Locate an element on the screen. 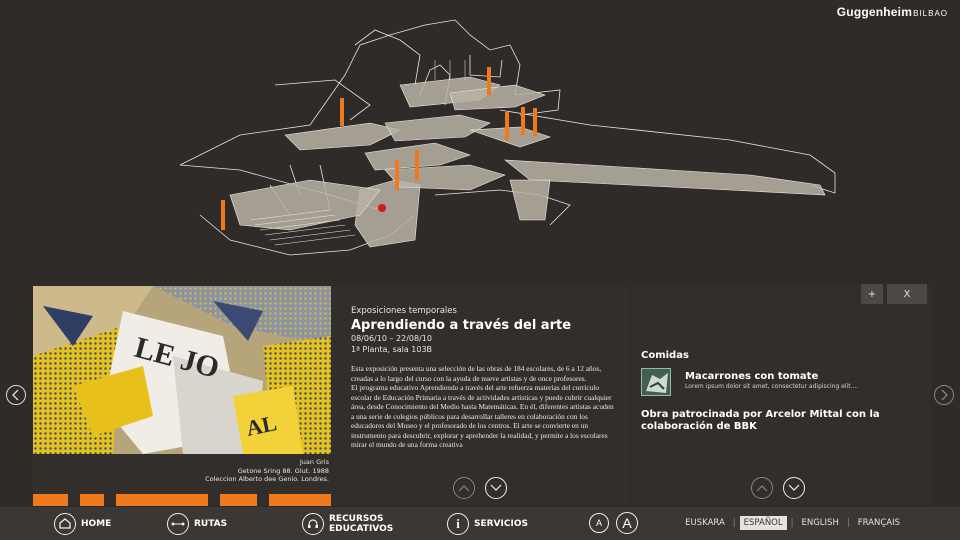  nav-home-label: HOME is located at coordinates (96, 523).